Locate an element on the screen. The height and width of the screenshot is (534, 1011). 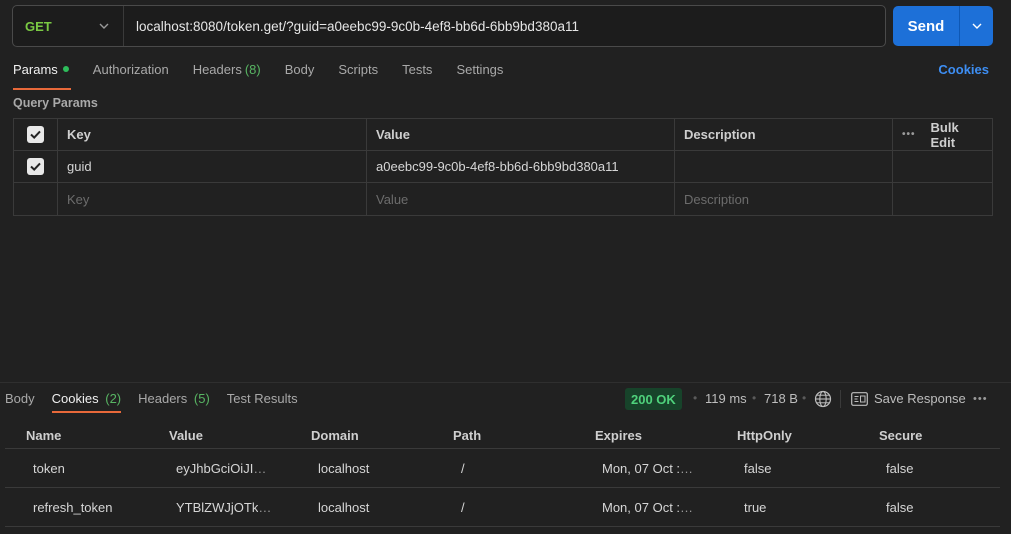
divider is located at coordinates (840, 399).